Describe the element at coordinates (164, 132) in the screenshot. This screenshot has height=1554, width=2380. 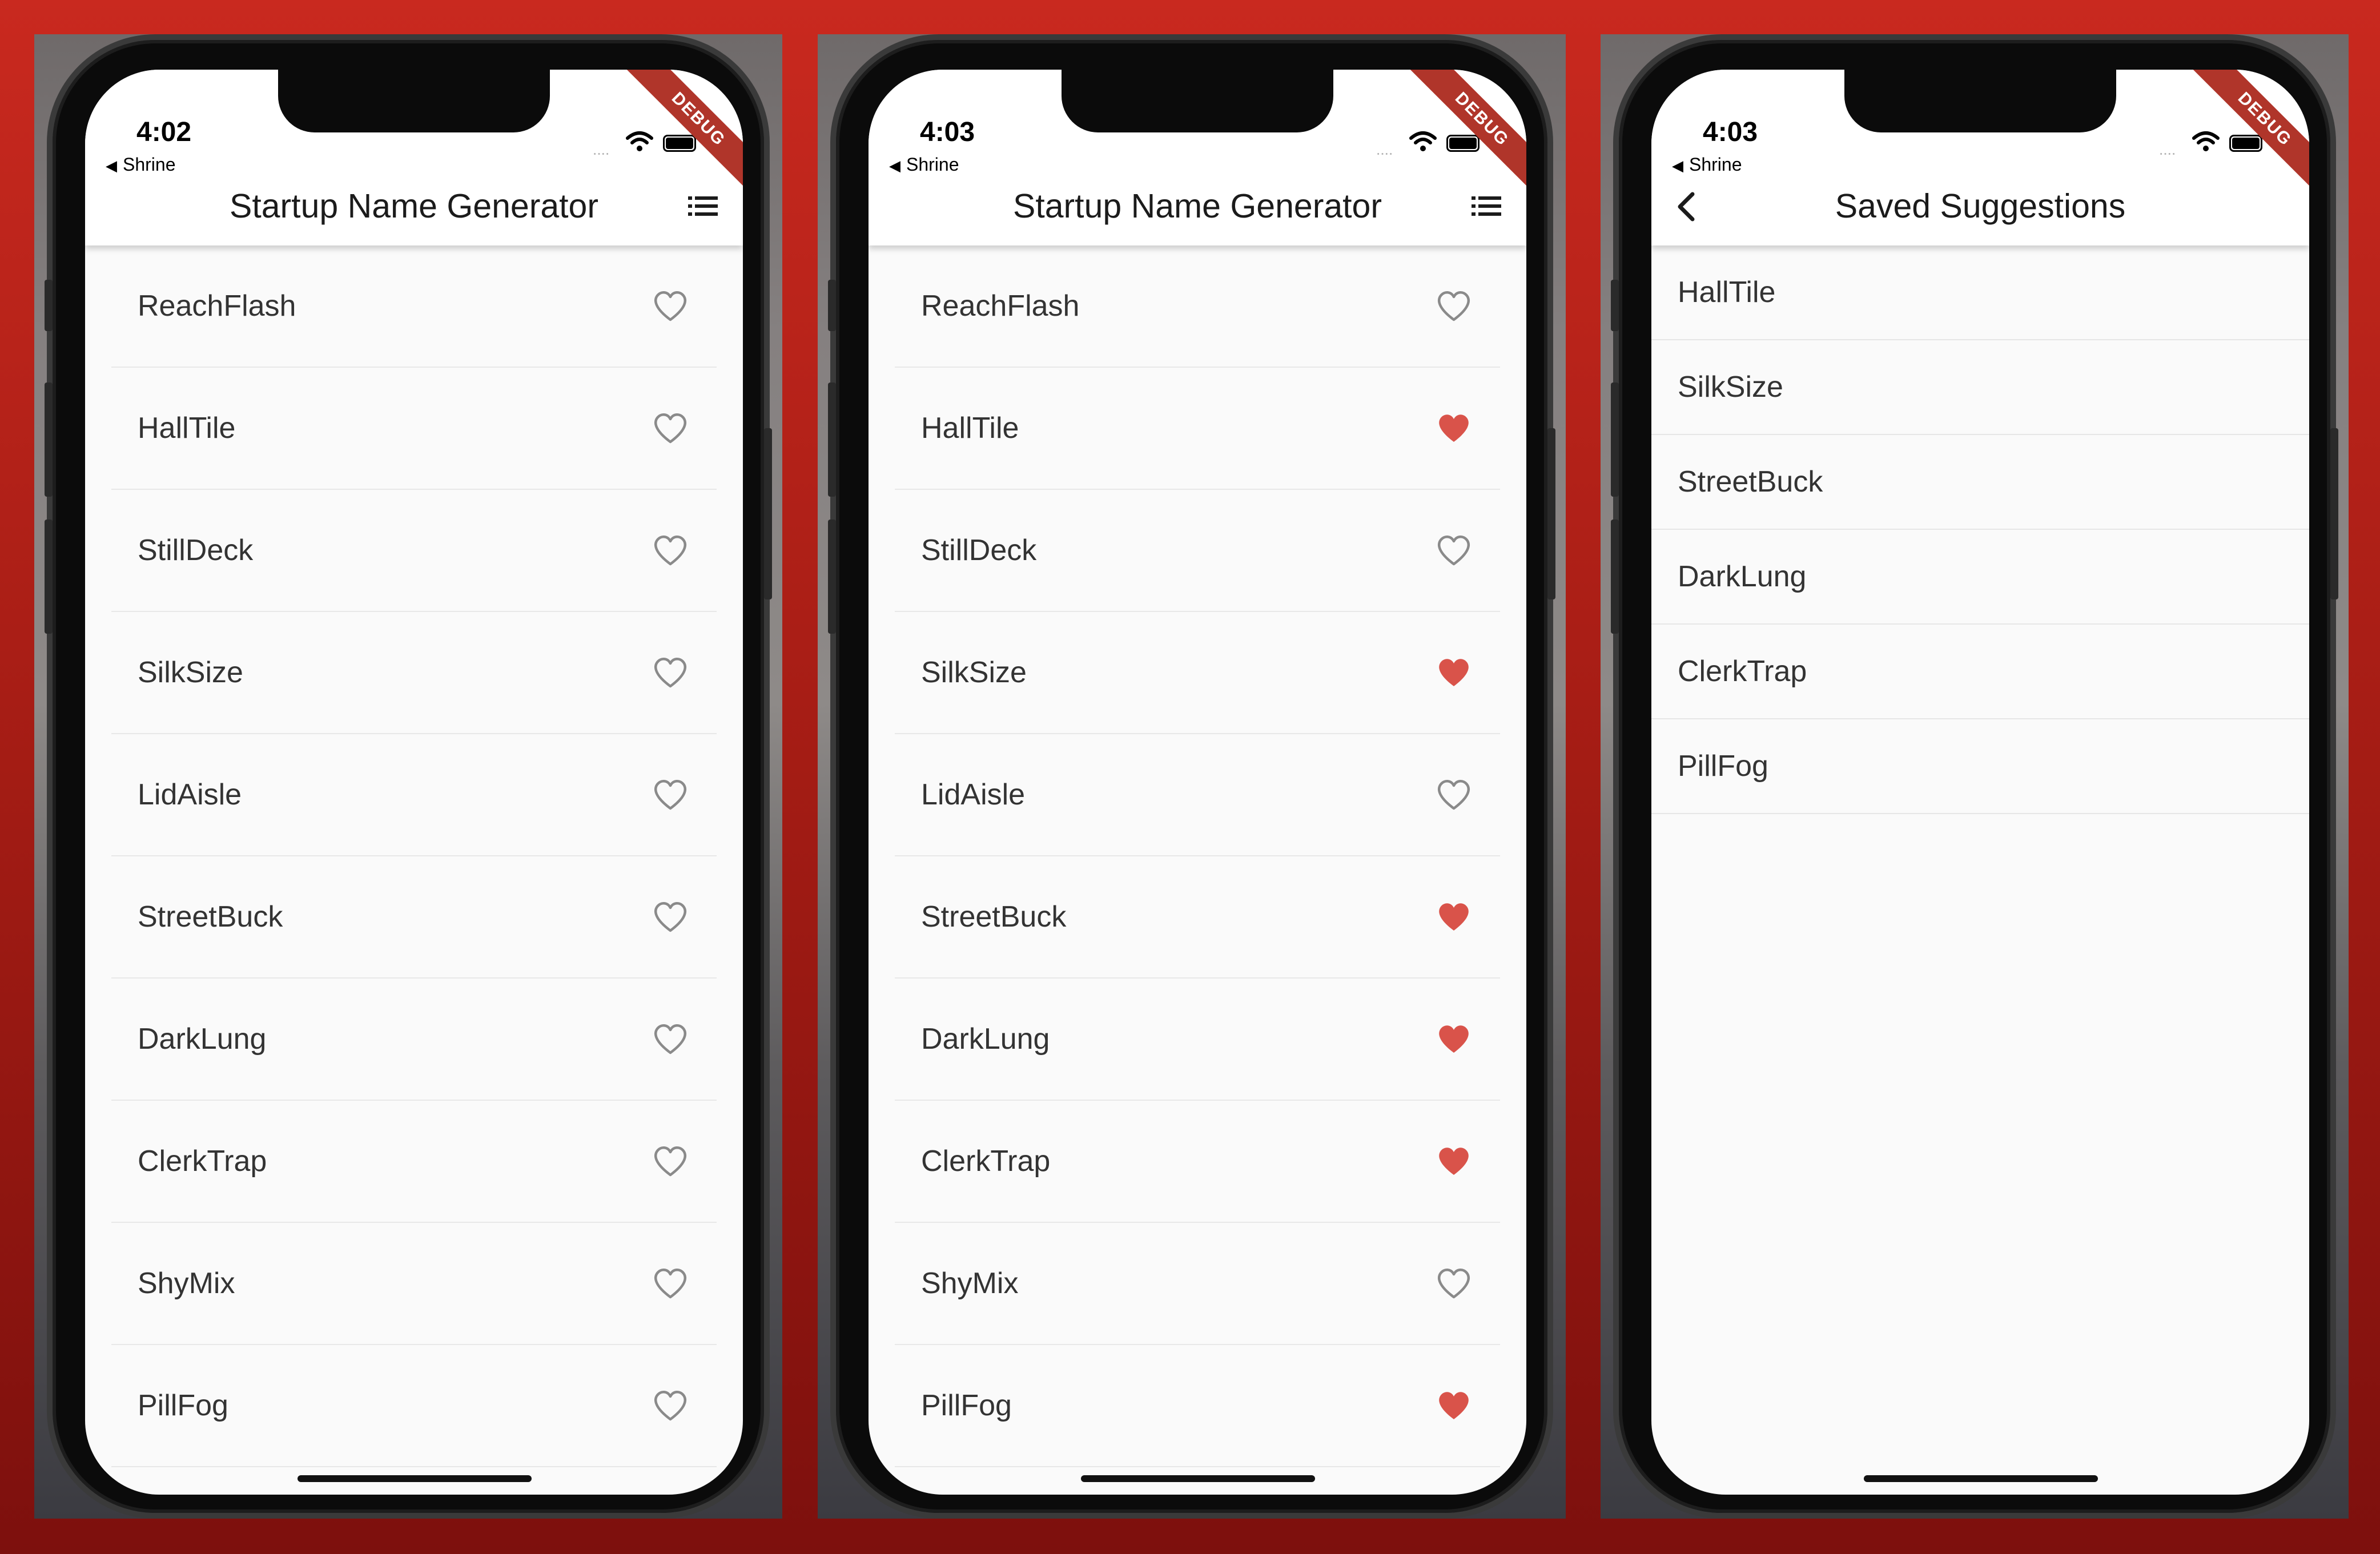
I see `status-time: 4:02` at that location.